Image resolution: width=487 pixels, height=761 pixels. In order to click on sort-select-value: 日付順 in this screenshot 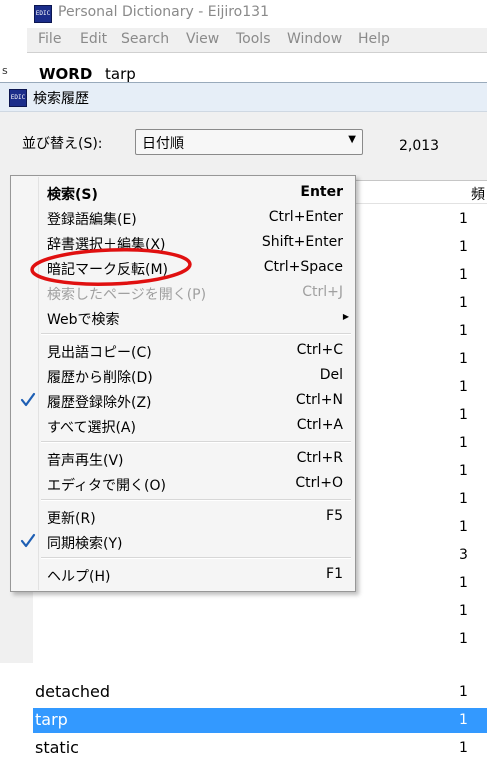, I will do `click(163, 144)`.